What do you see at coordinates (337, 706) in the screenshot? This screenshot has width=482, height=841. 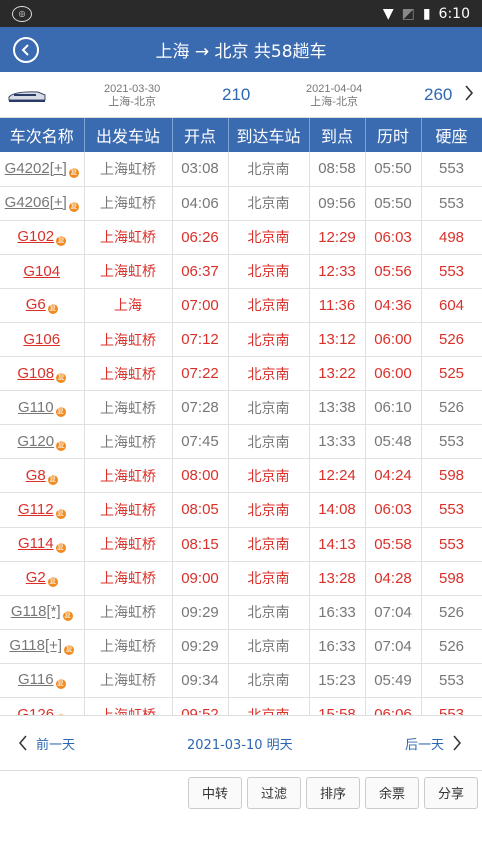 I see `arr-time: 15:58` at bounding box center [337, 706].